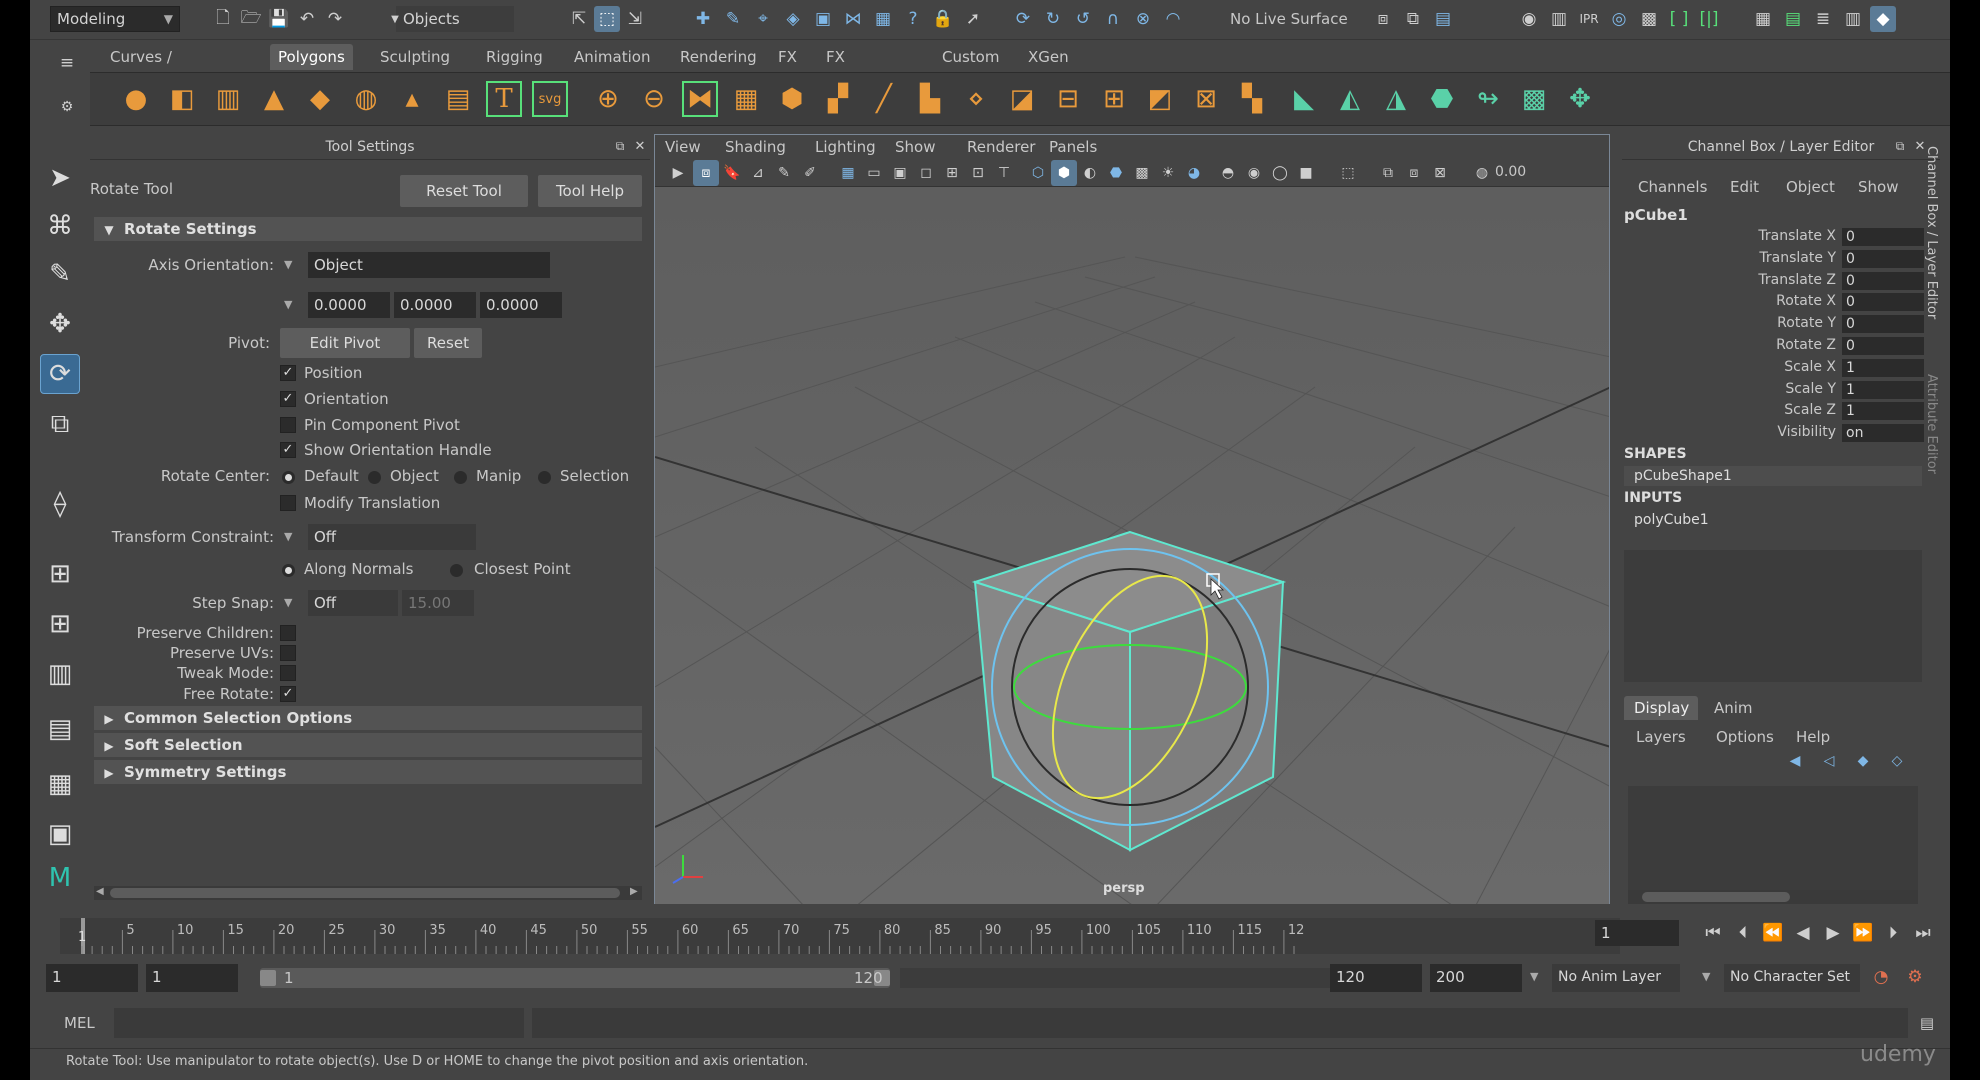  Describe the element at coordinates (1064, 173) in the screenshot. I see `smooth-shade-icon: ⬢` at that location.